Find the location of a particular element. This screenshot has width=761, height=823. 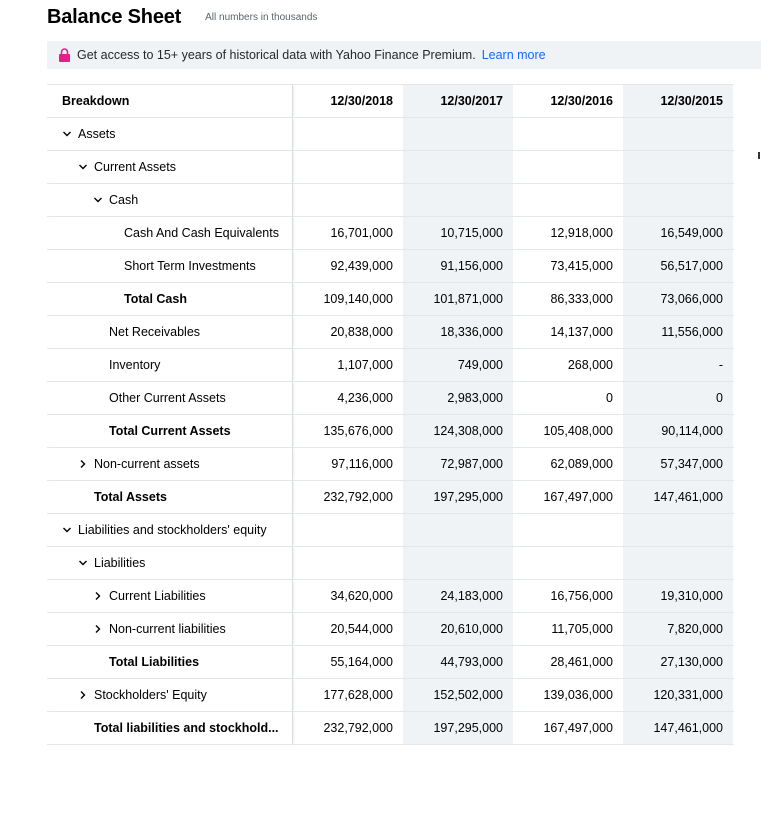

value-cell: 28,461,000 is located at coordinates (581, 662).